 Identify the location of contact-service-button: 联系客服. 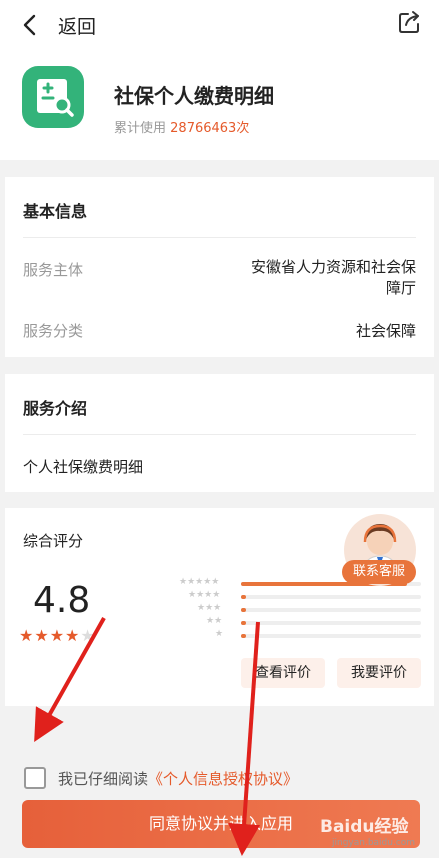
(379, 572).